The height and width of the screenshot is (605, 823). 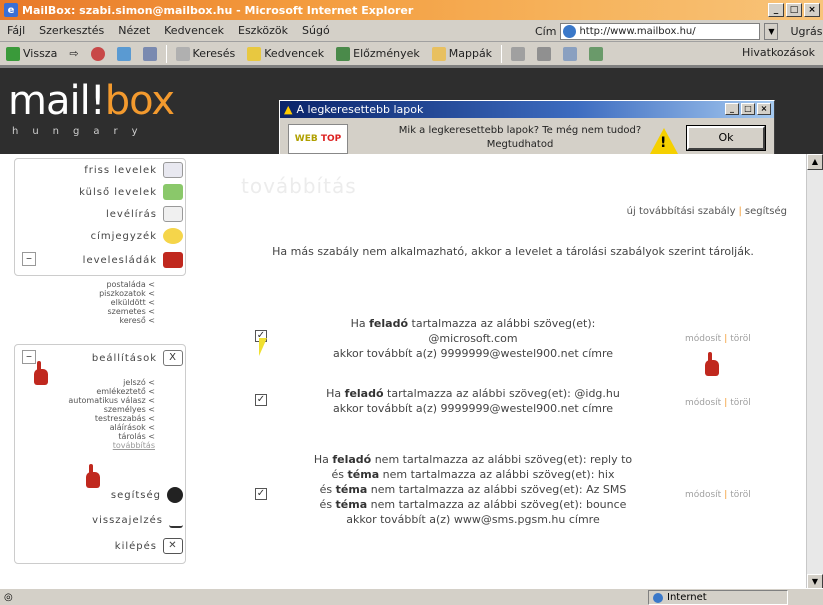 What do you see at coordinates (663, 143) in the screenshot?
I see `exclamation-icon: !` at bounding box center [663, 143].